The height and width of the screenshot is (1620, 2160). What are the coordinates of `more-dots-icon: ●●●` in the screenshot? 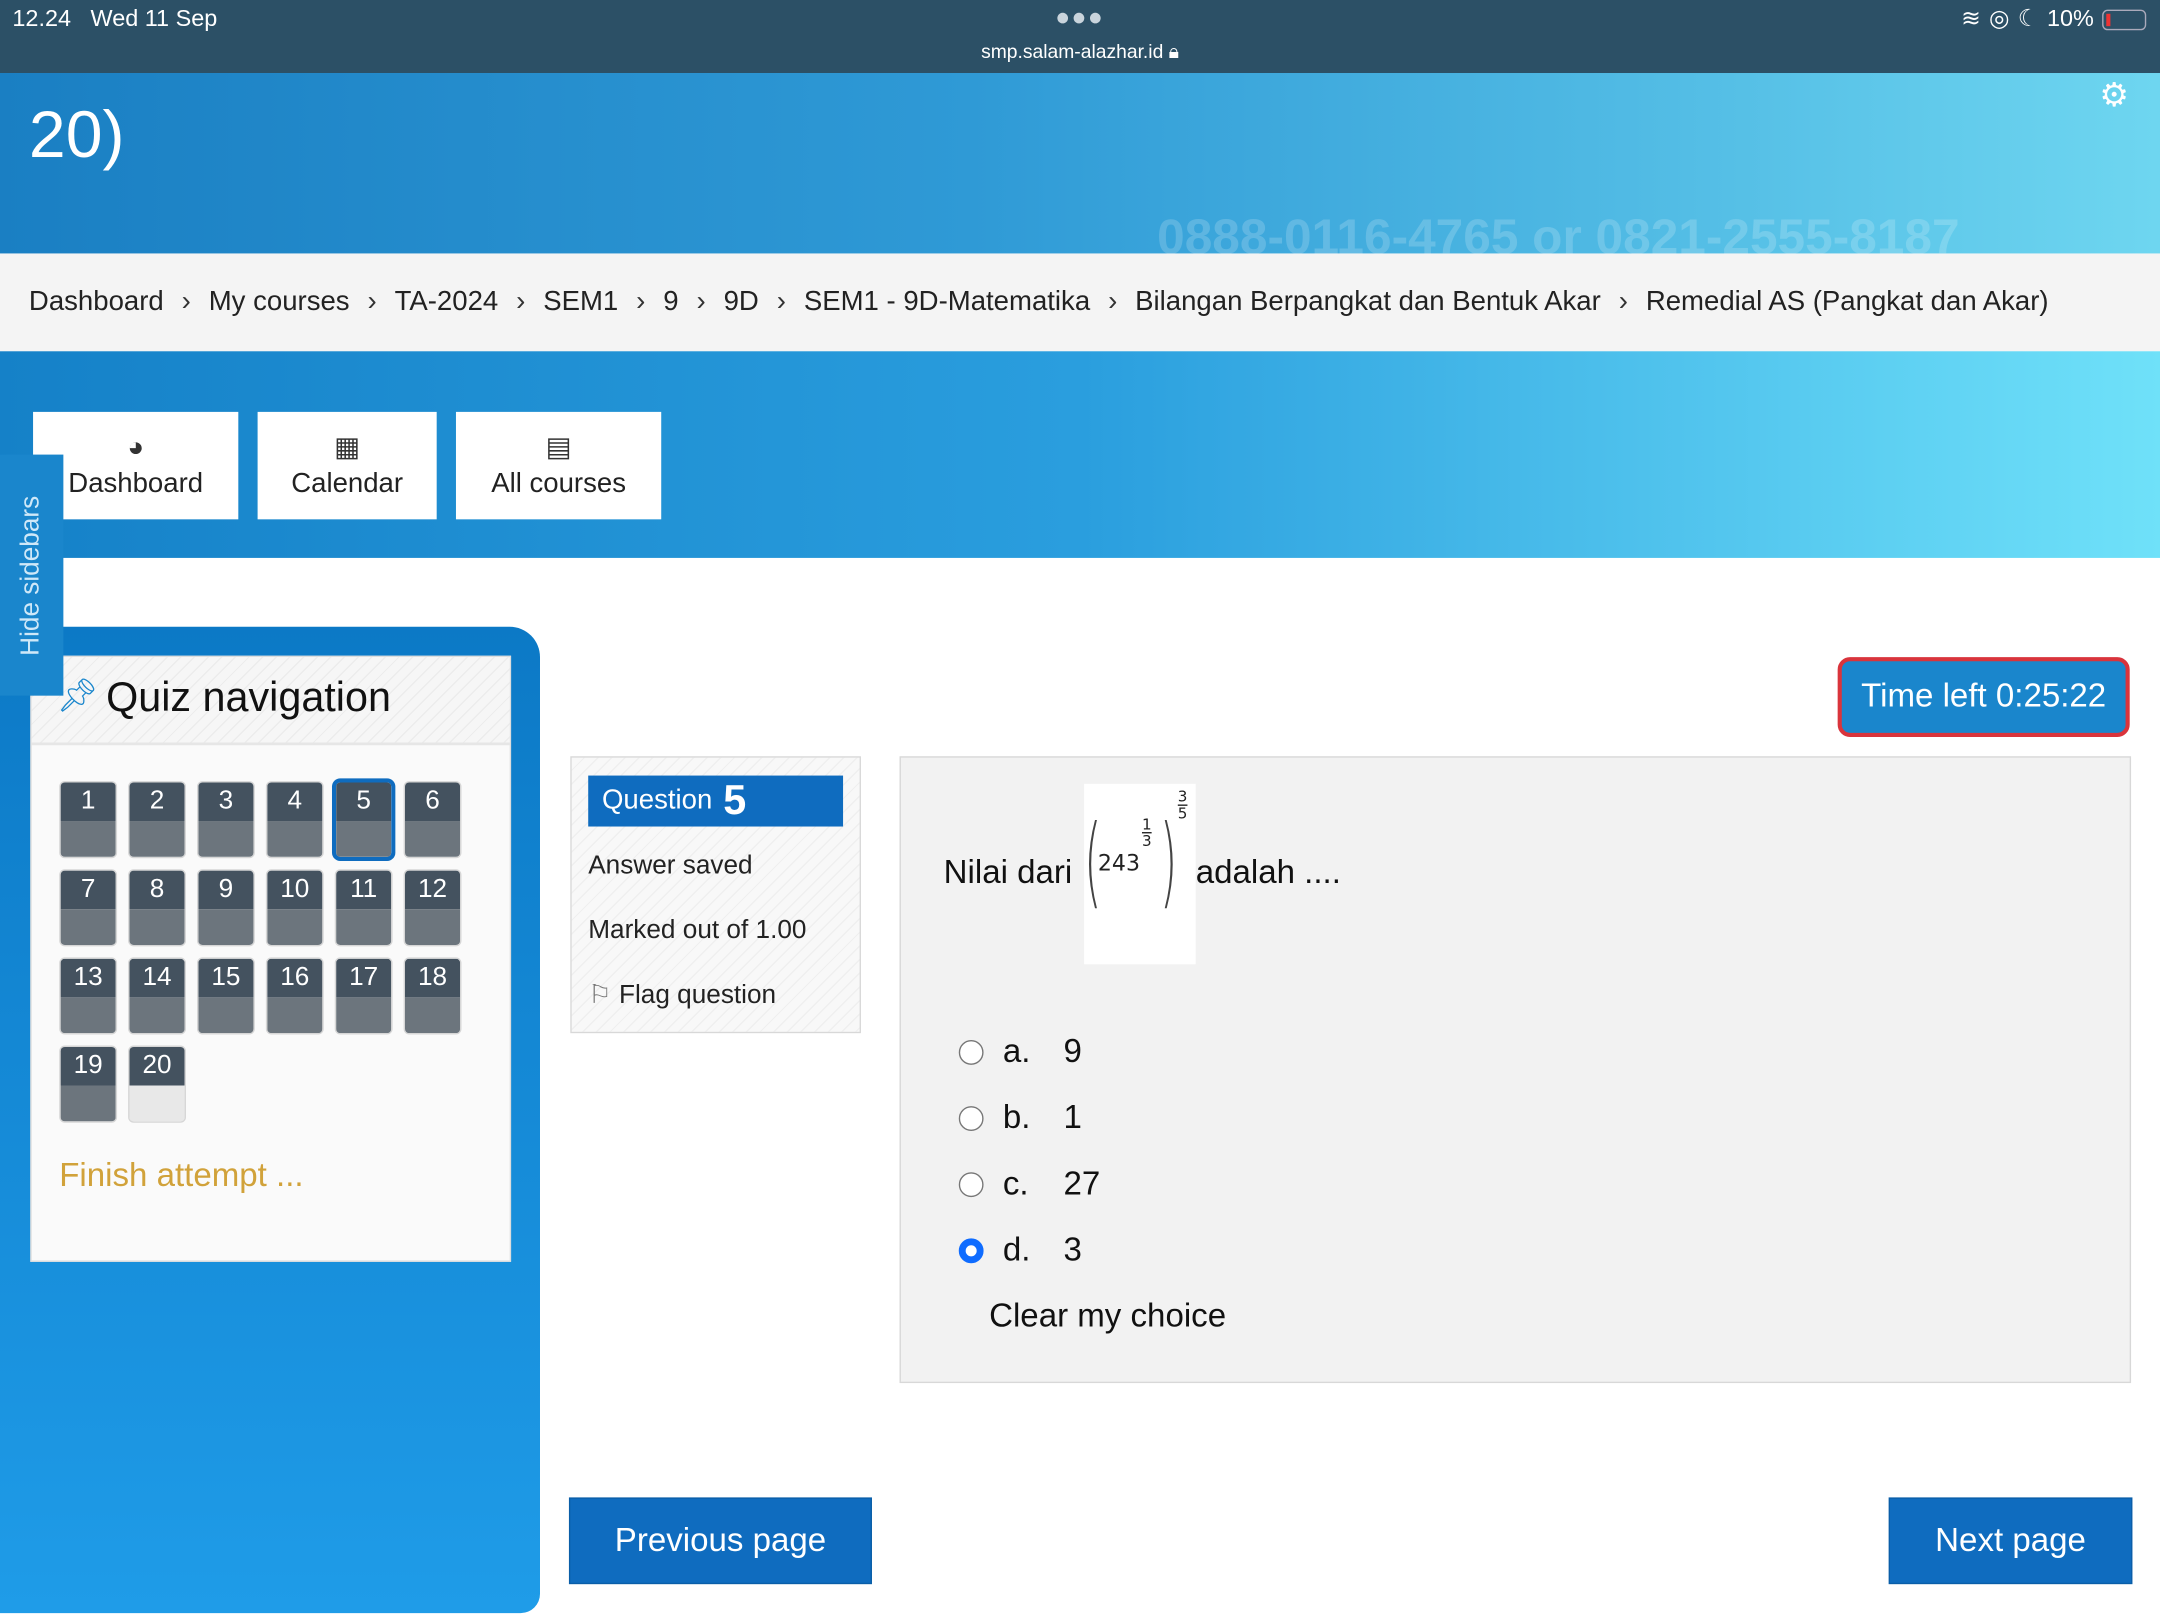 It's located at (1079, 17).